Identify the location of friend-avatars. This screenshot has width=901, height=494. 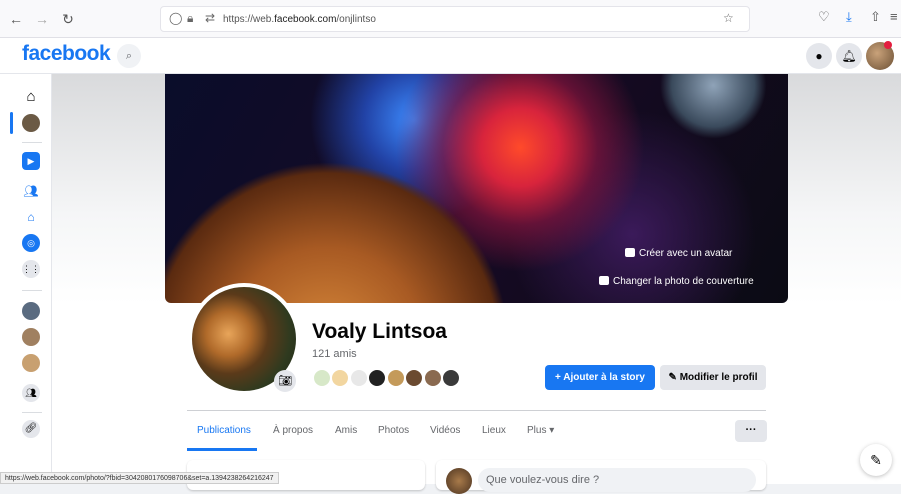
(387, 378).